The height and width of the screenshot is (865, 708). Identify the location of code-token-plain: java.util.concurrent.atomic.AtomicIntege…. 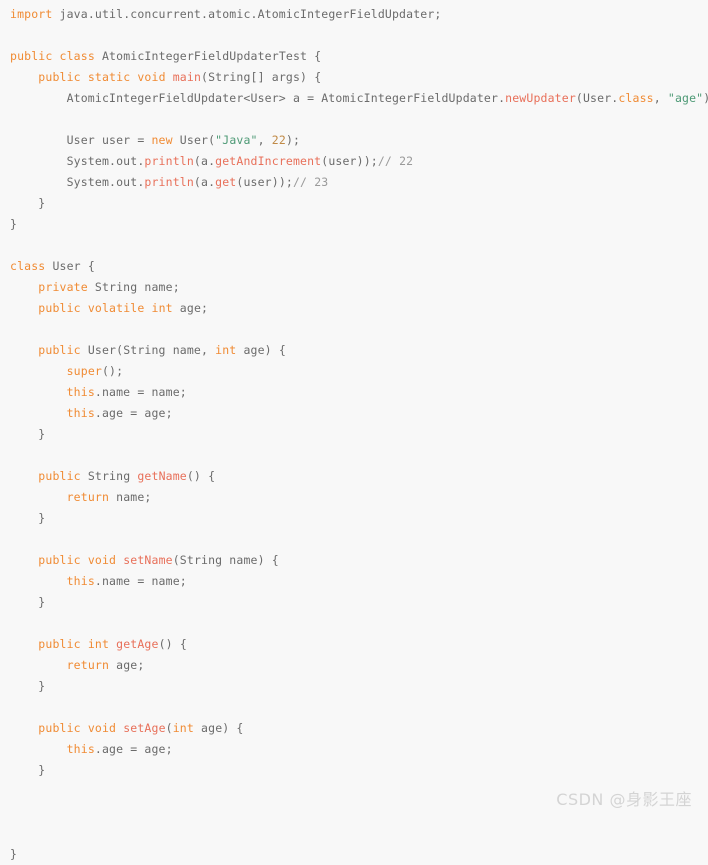
(247, 14).